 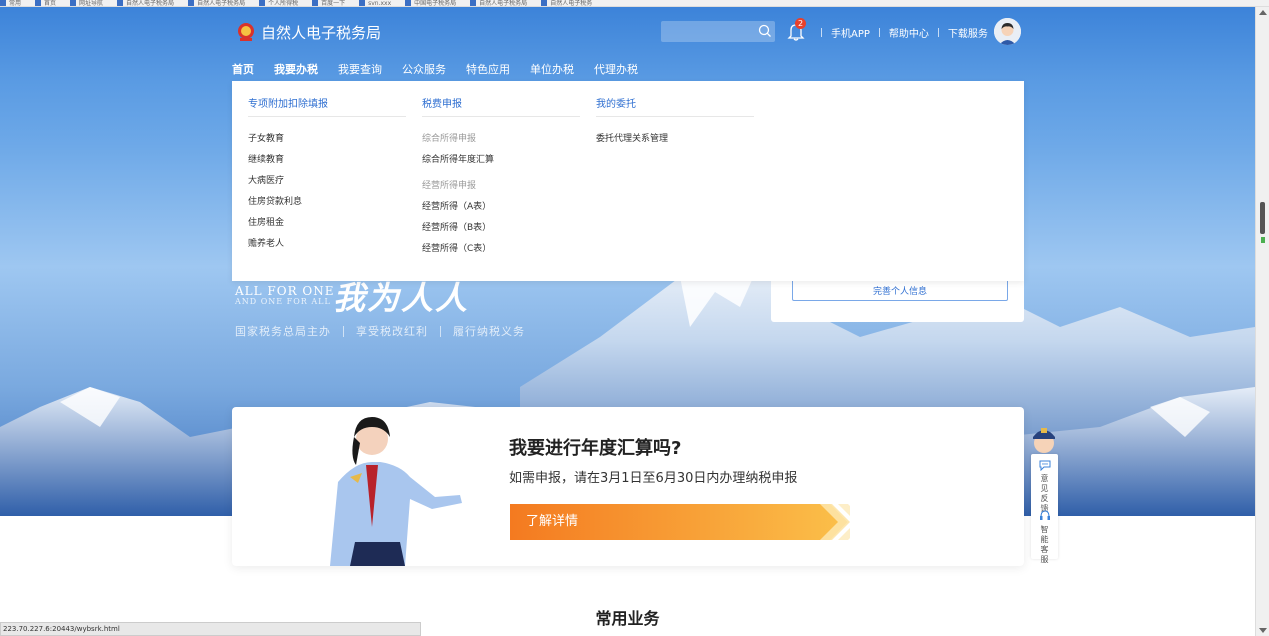 I want to click on bookmark-item: 自然人电子税务, so click(x=567, y=3).